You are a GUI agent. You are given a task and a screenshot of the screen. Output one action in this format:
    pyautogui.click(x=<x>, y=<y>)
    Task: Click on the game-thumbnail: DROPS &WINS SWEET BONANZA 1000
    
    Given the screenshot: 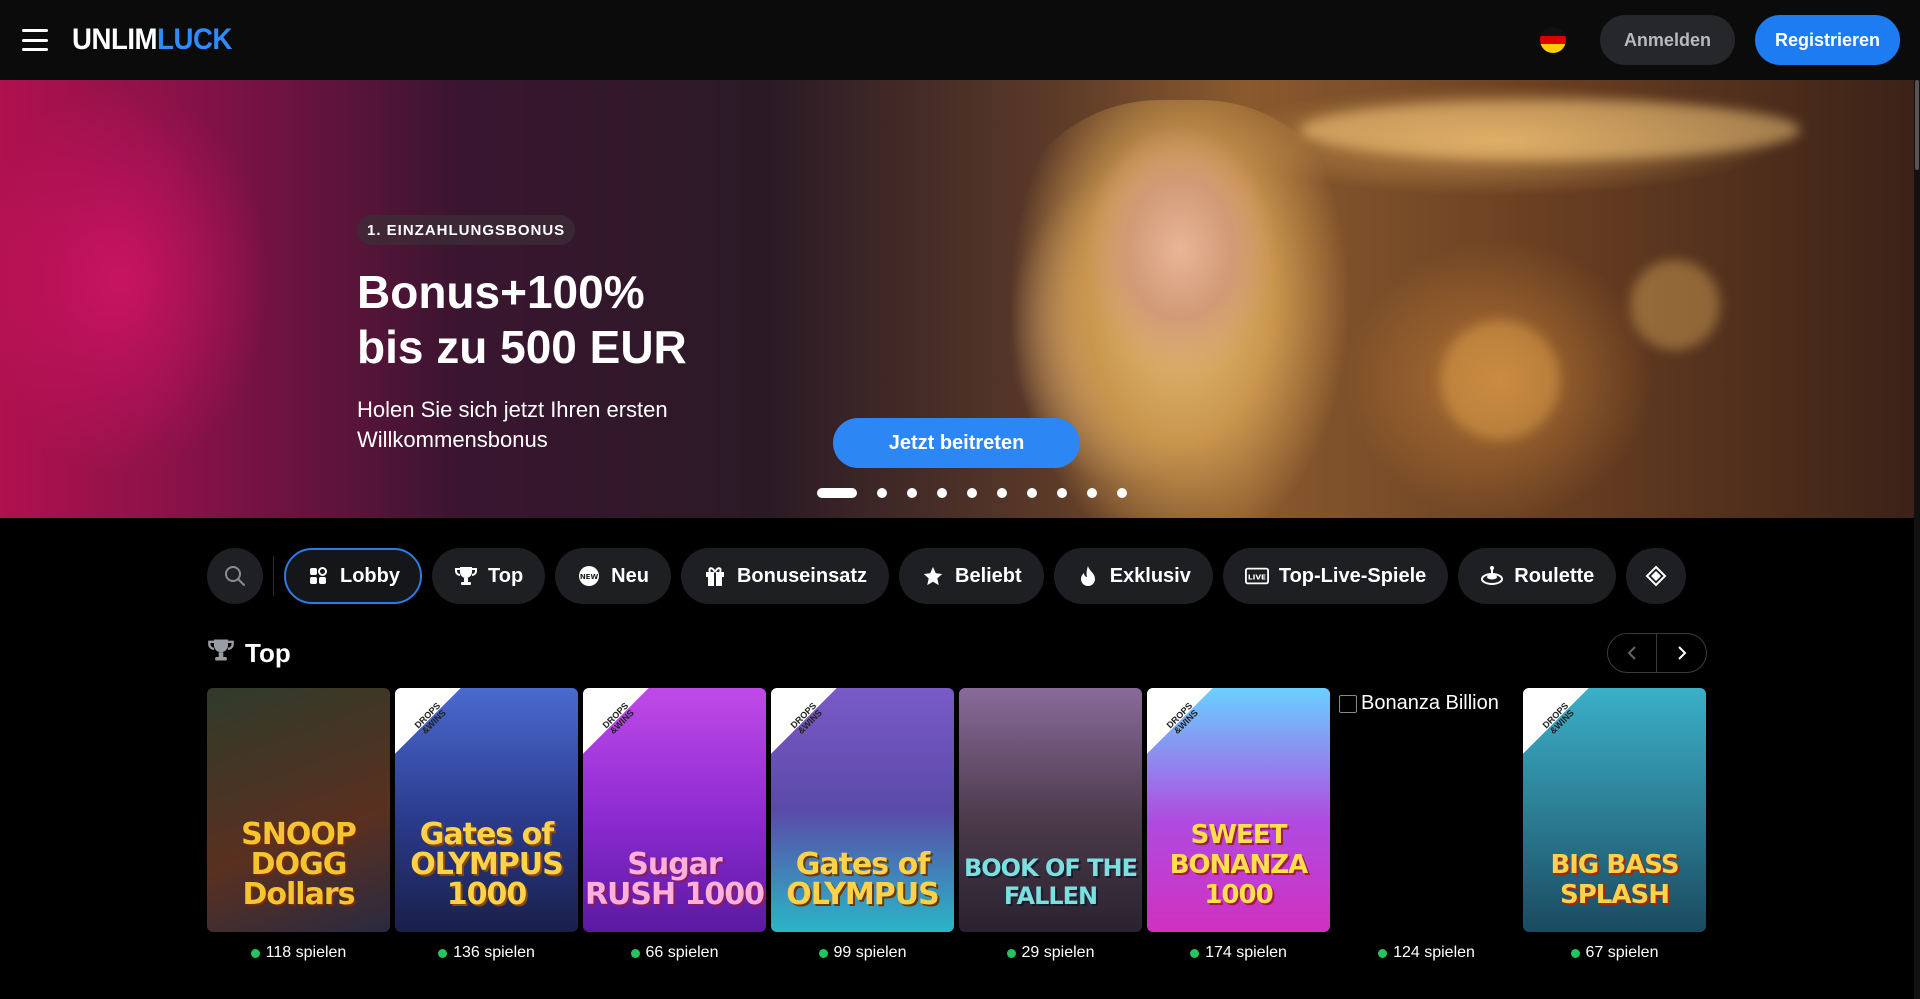 What is the action you would take?
    pyautogui.click(x=1238, y=810)
    